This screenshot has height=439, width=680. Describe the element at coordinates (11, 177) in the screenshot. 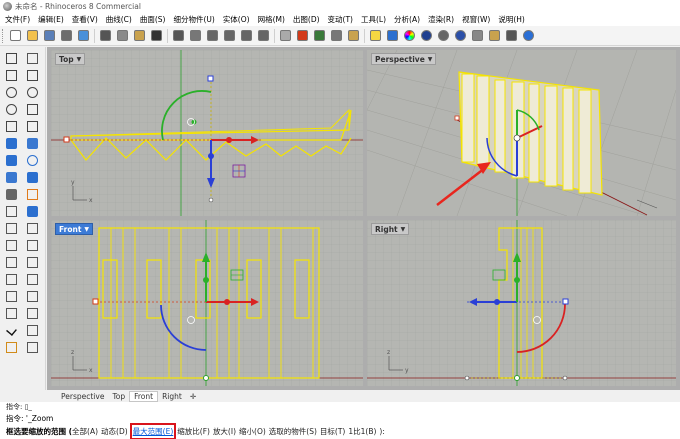

I see `cylinder-tool-button` at that location.